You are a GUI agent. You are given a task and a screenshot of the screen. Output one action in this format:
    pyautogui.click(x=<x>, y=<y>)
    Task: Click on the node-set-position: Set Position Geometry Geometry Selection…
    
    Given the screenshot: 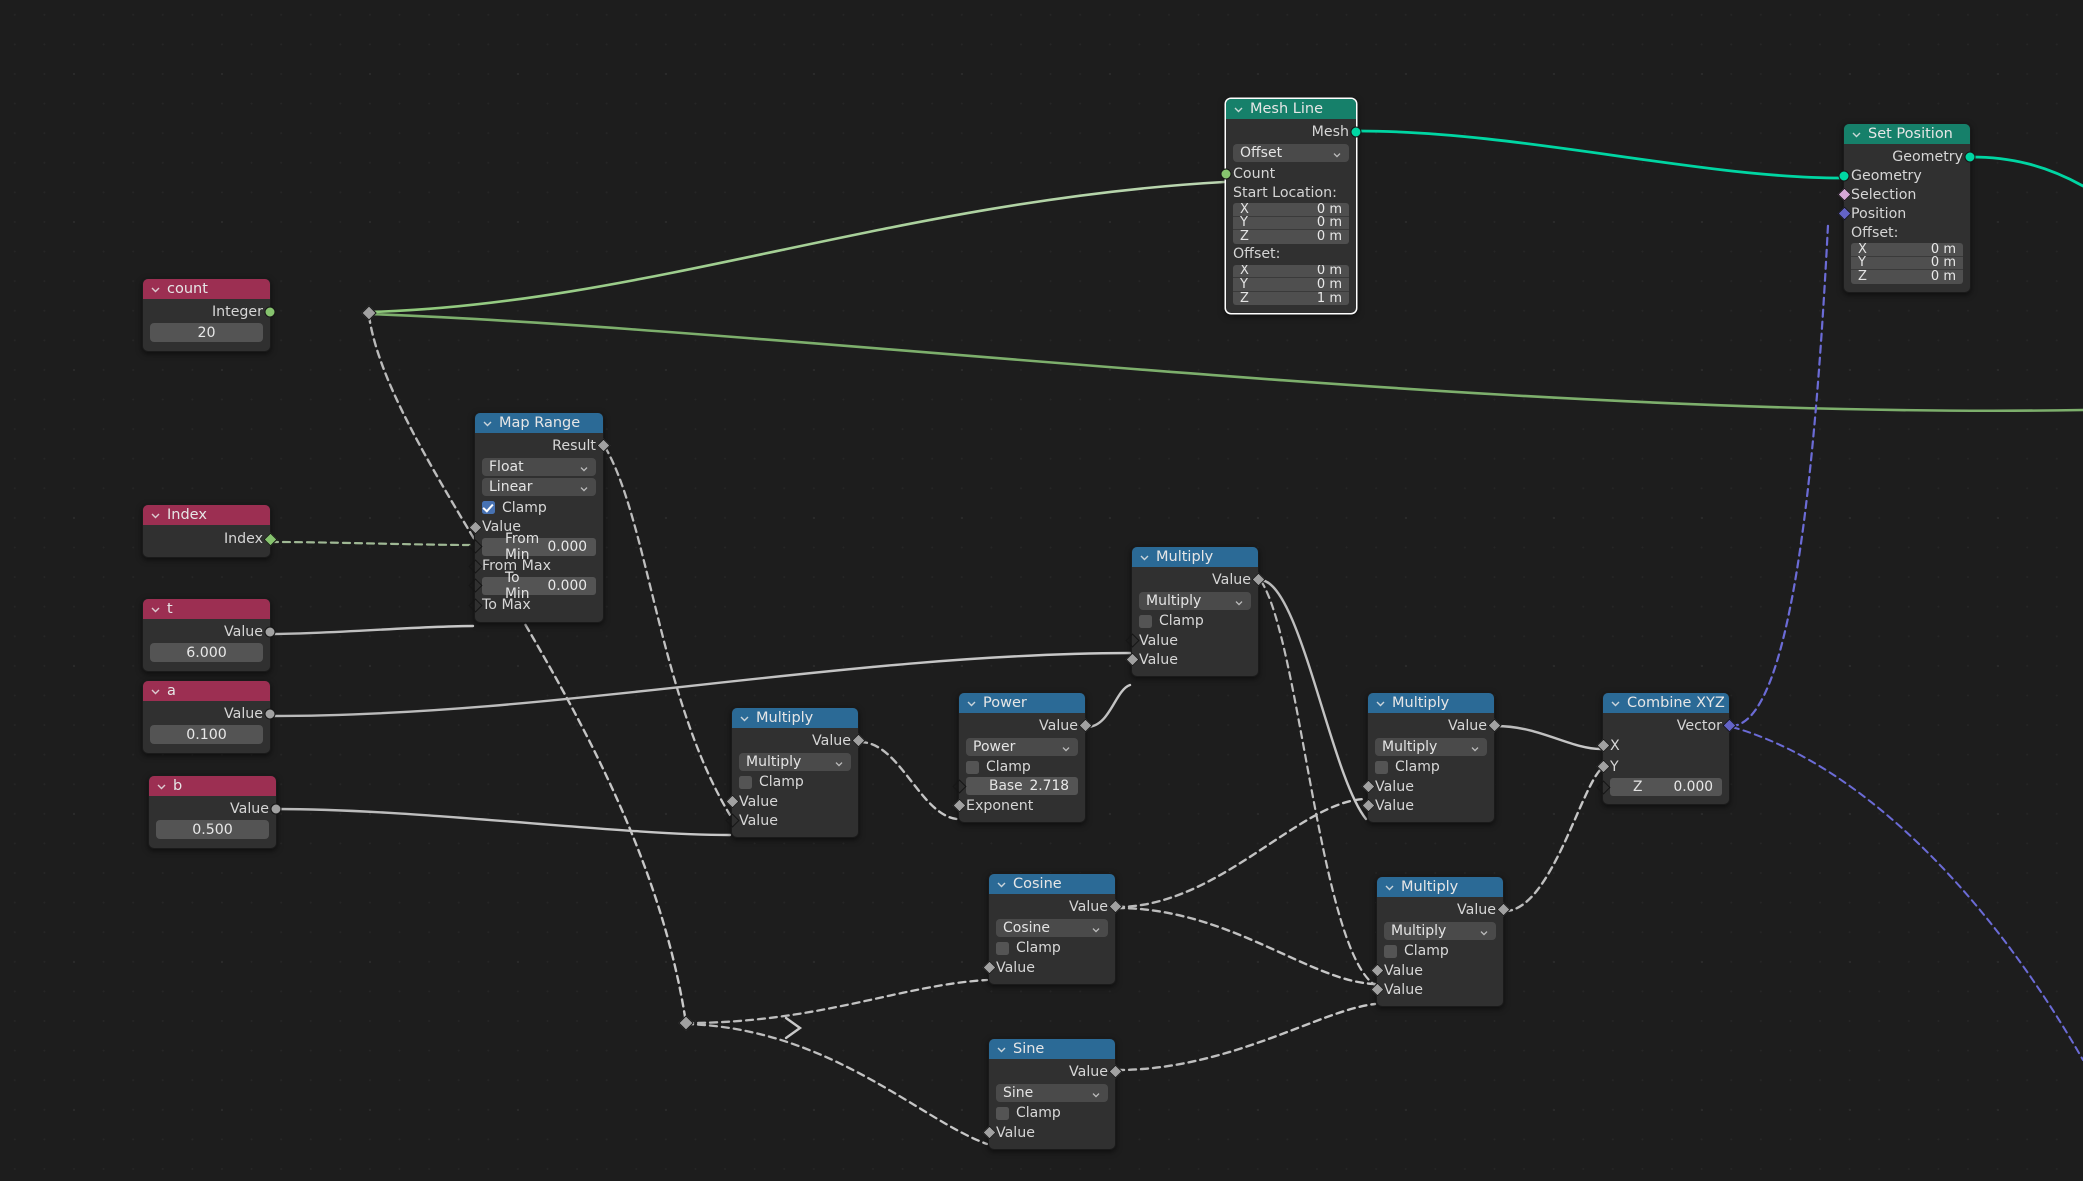 What is the action you would take?
    pyautogui.click(x=1906, y=208)
    